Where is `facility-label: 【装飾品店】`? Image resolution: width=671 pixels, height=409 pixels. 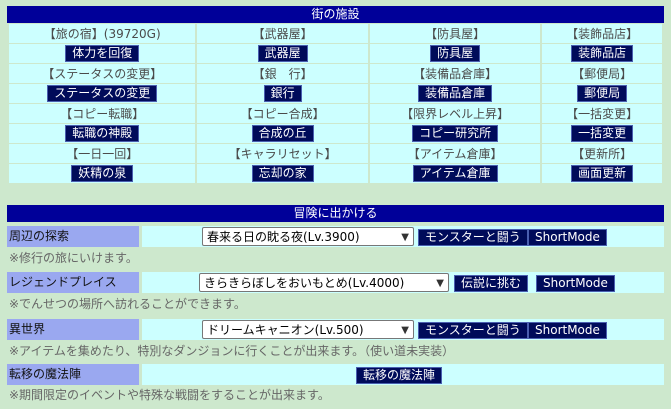
facility-label: 【装飾品店】 is located at coordinates (602, 33).